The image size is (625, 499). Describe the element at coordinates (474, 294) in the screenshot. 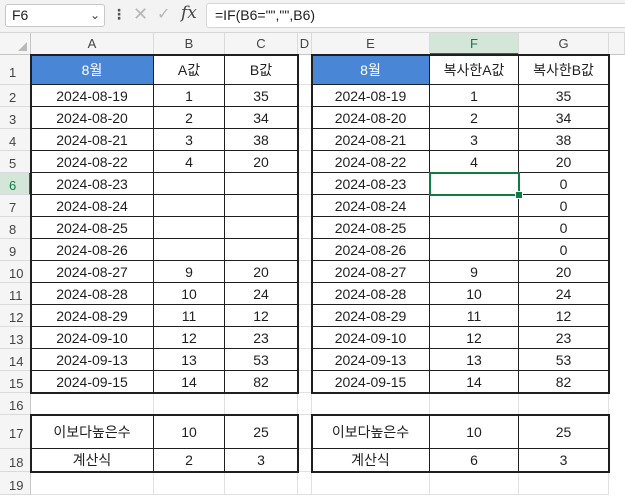

I see `data-cell: 10` at that location.